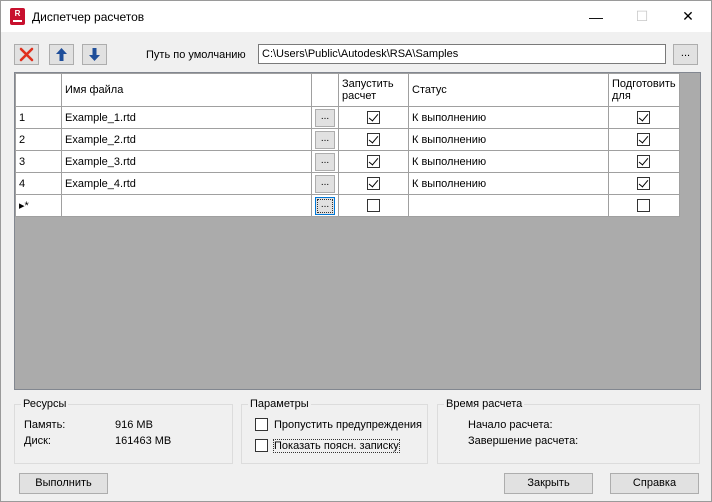  Describe the element at coordinates (143, 441) in the screenshot. I see `disk-value: 161463 MB` at that location.